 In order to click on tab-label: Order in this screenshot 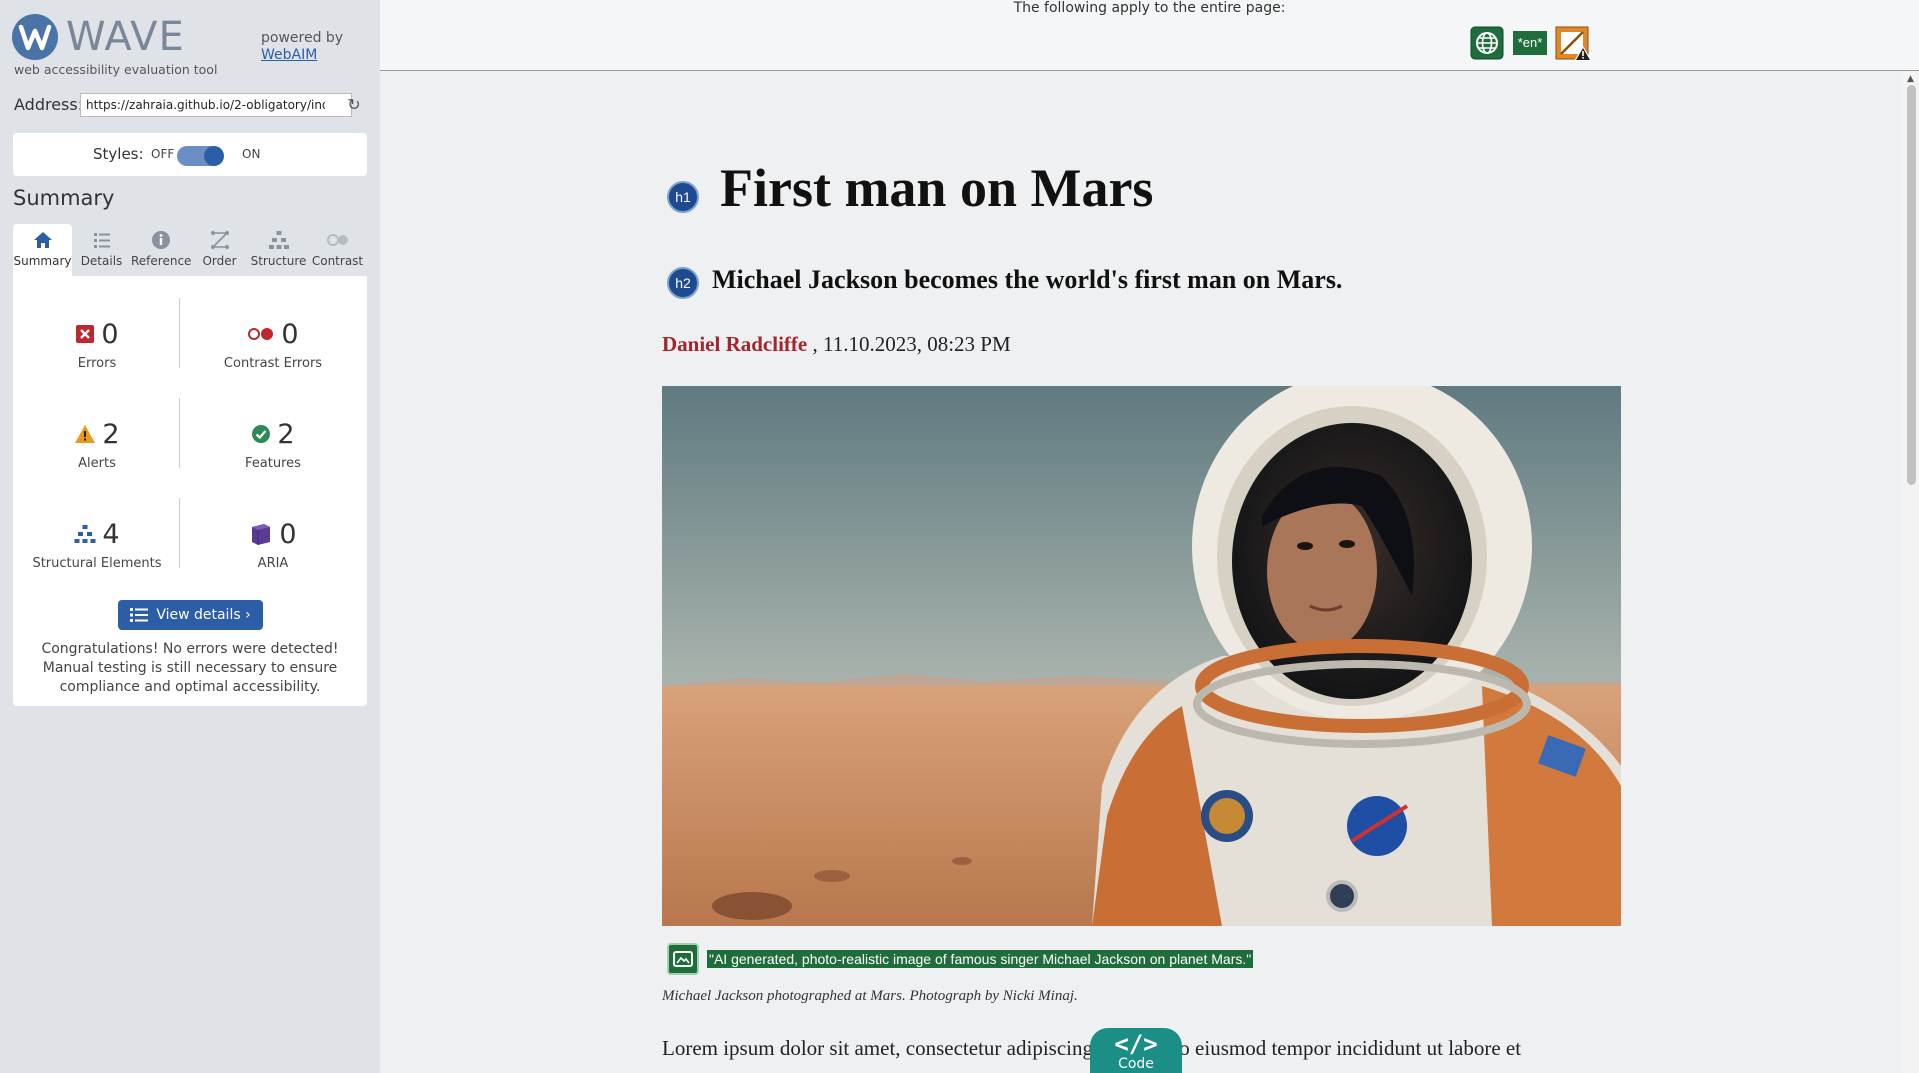, I will do `click(219, 261)`.